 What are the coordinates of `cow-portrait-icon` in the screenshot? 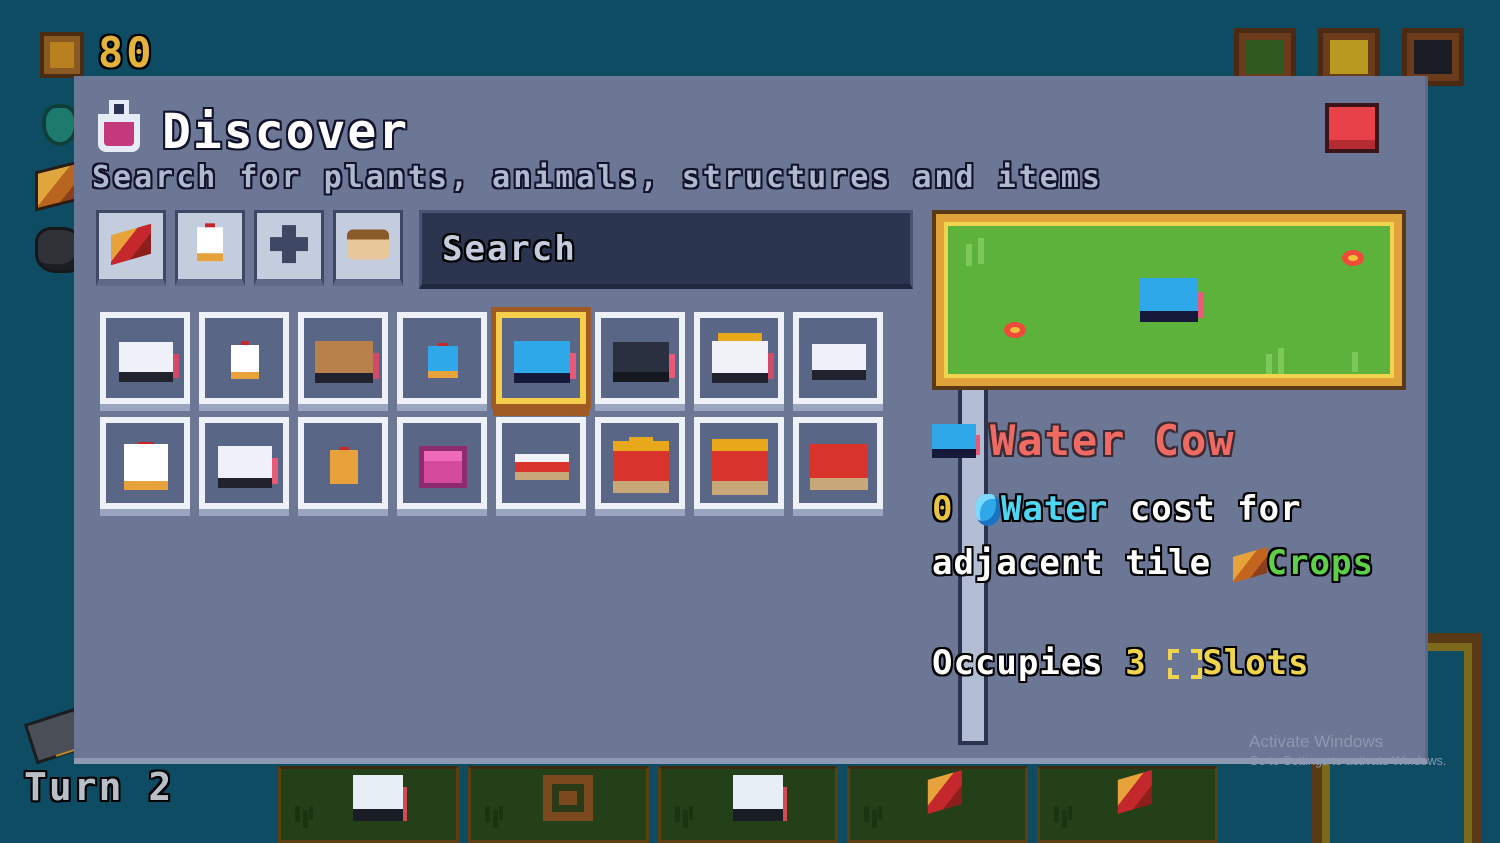 It's located at (1433, 57).